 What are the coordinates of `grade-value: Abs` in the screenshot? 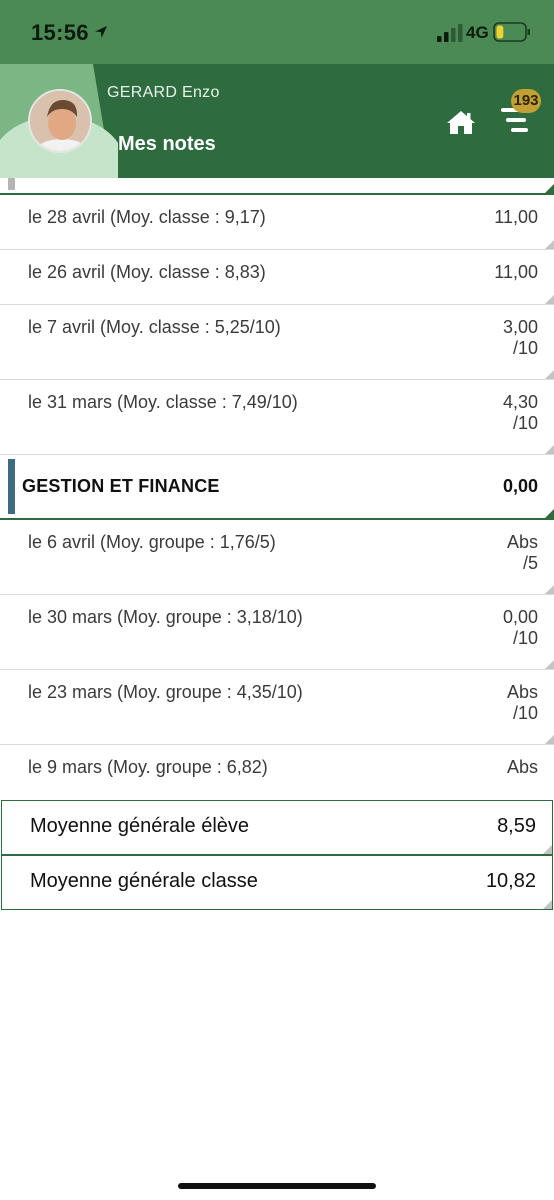 It's located at (522, 767).